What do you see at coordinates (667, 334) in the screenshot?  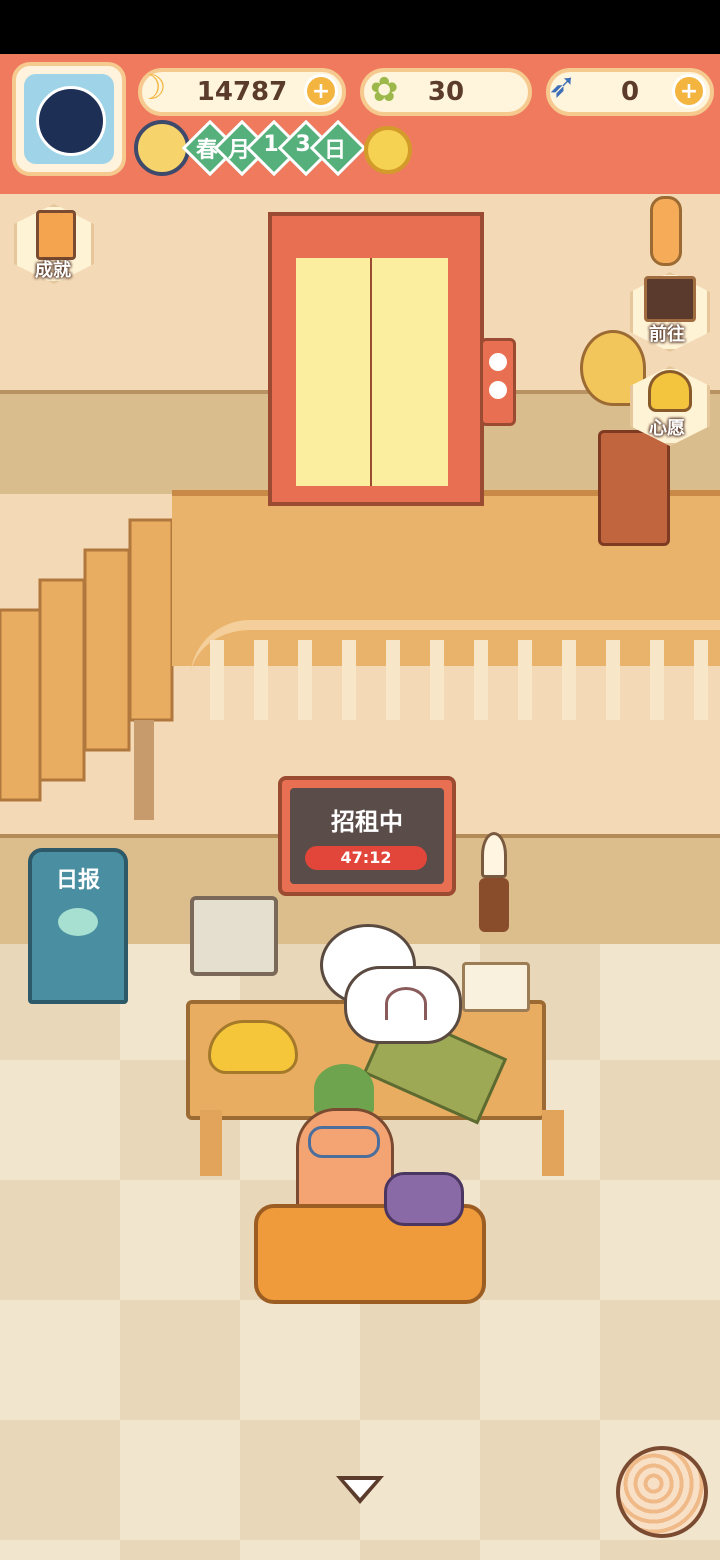 I see `goto-label: 前往` at bounding box center [667, 334].